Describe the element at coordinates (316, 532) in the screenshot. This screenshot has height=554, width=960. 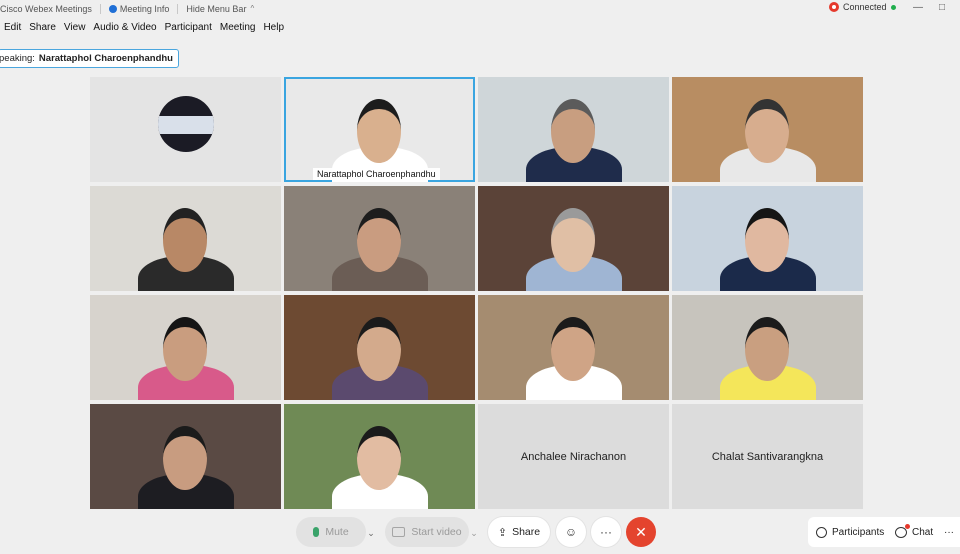
I see `microphone-icon` at that location.